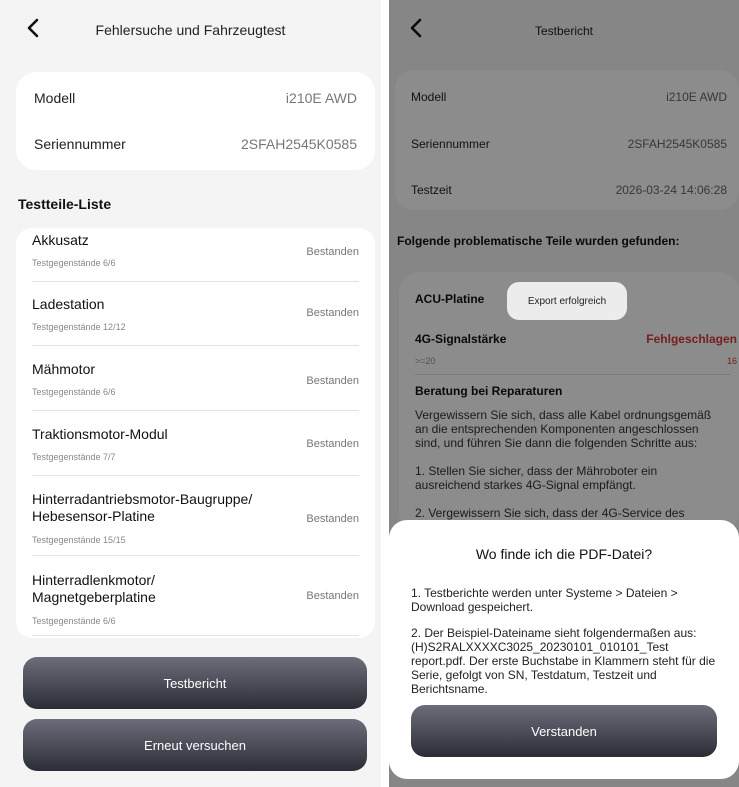 This screenshot has width=739, height=787. Describe the element at coordinates (195, 144) in the screenshot. I see `serial-row: Seriennummer 2SFAH2545K0585` at that location.